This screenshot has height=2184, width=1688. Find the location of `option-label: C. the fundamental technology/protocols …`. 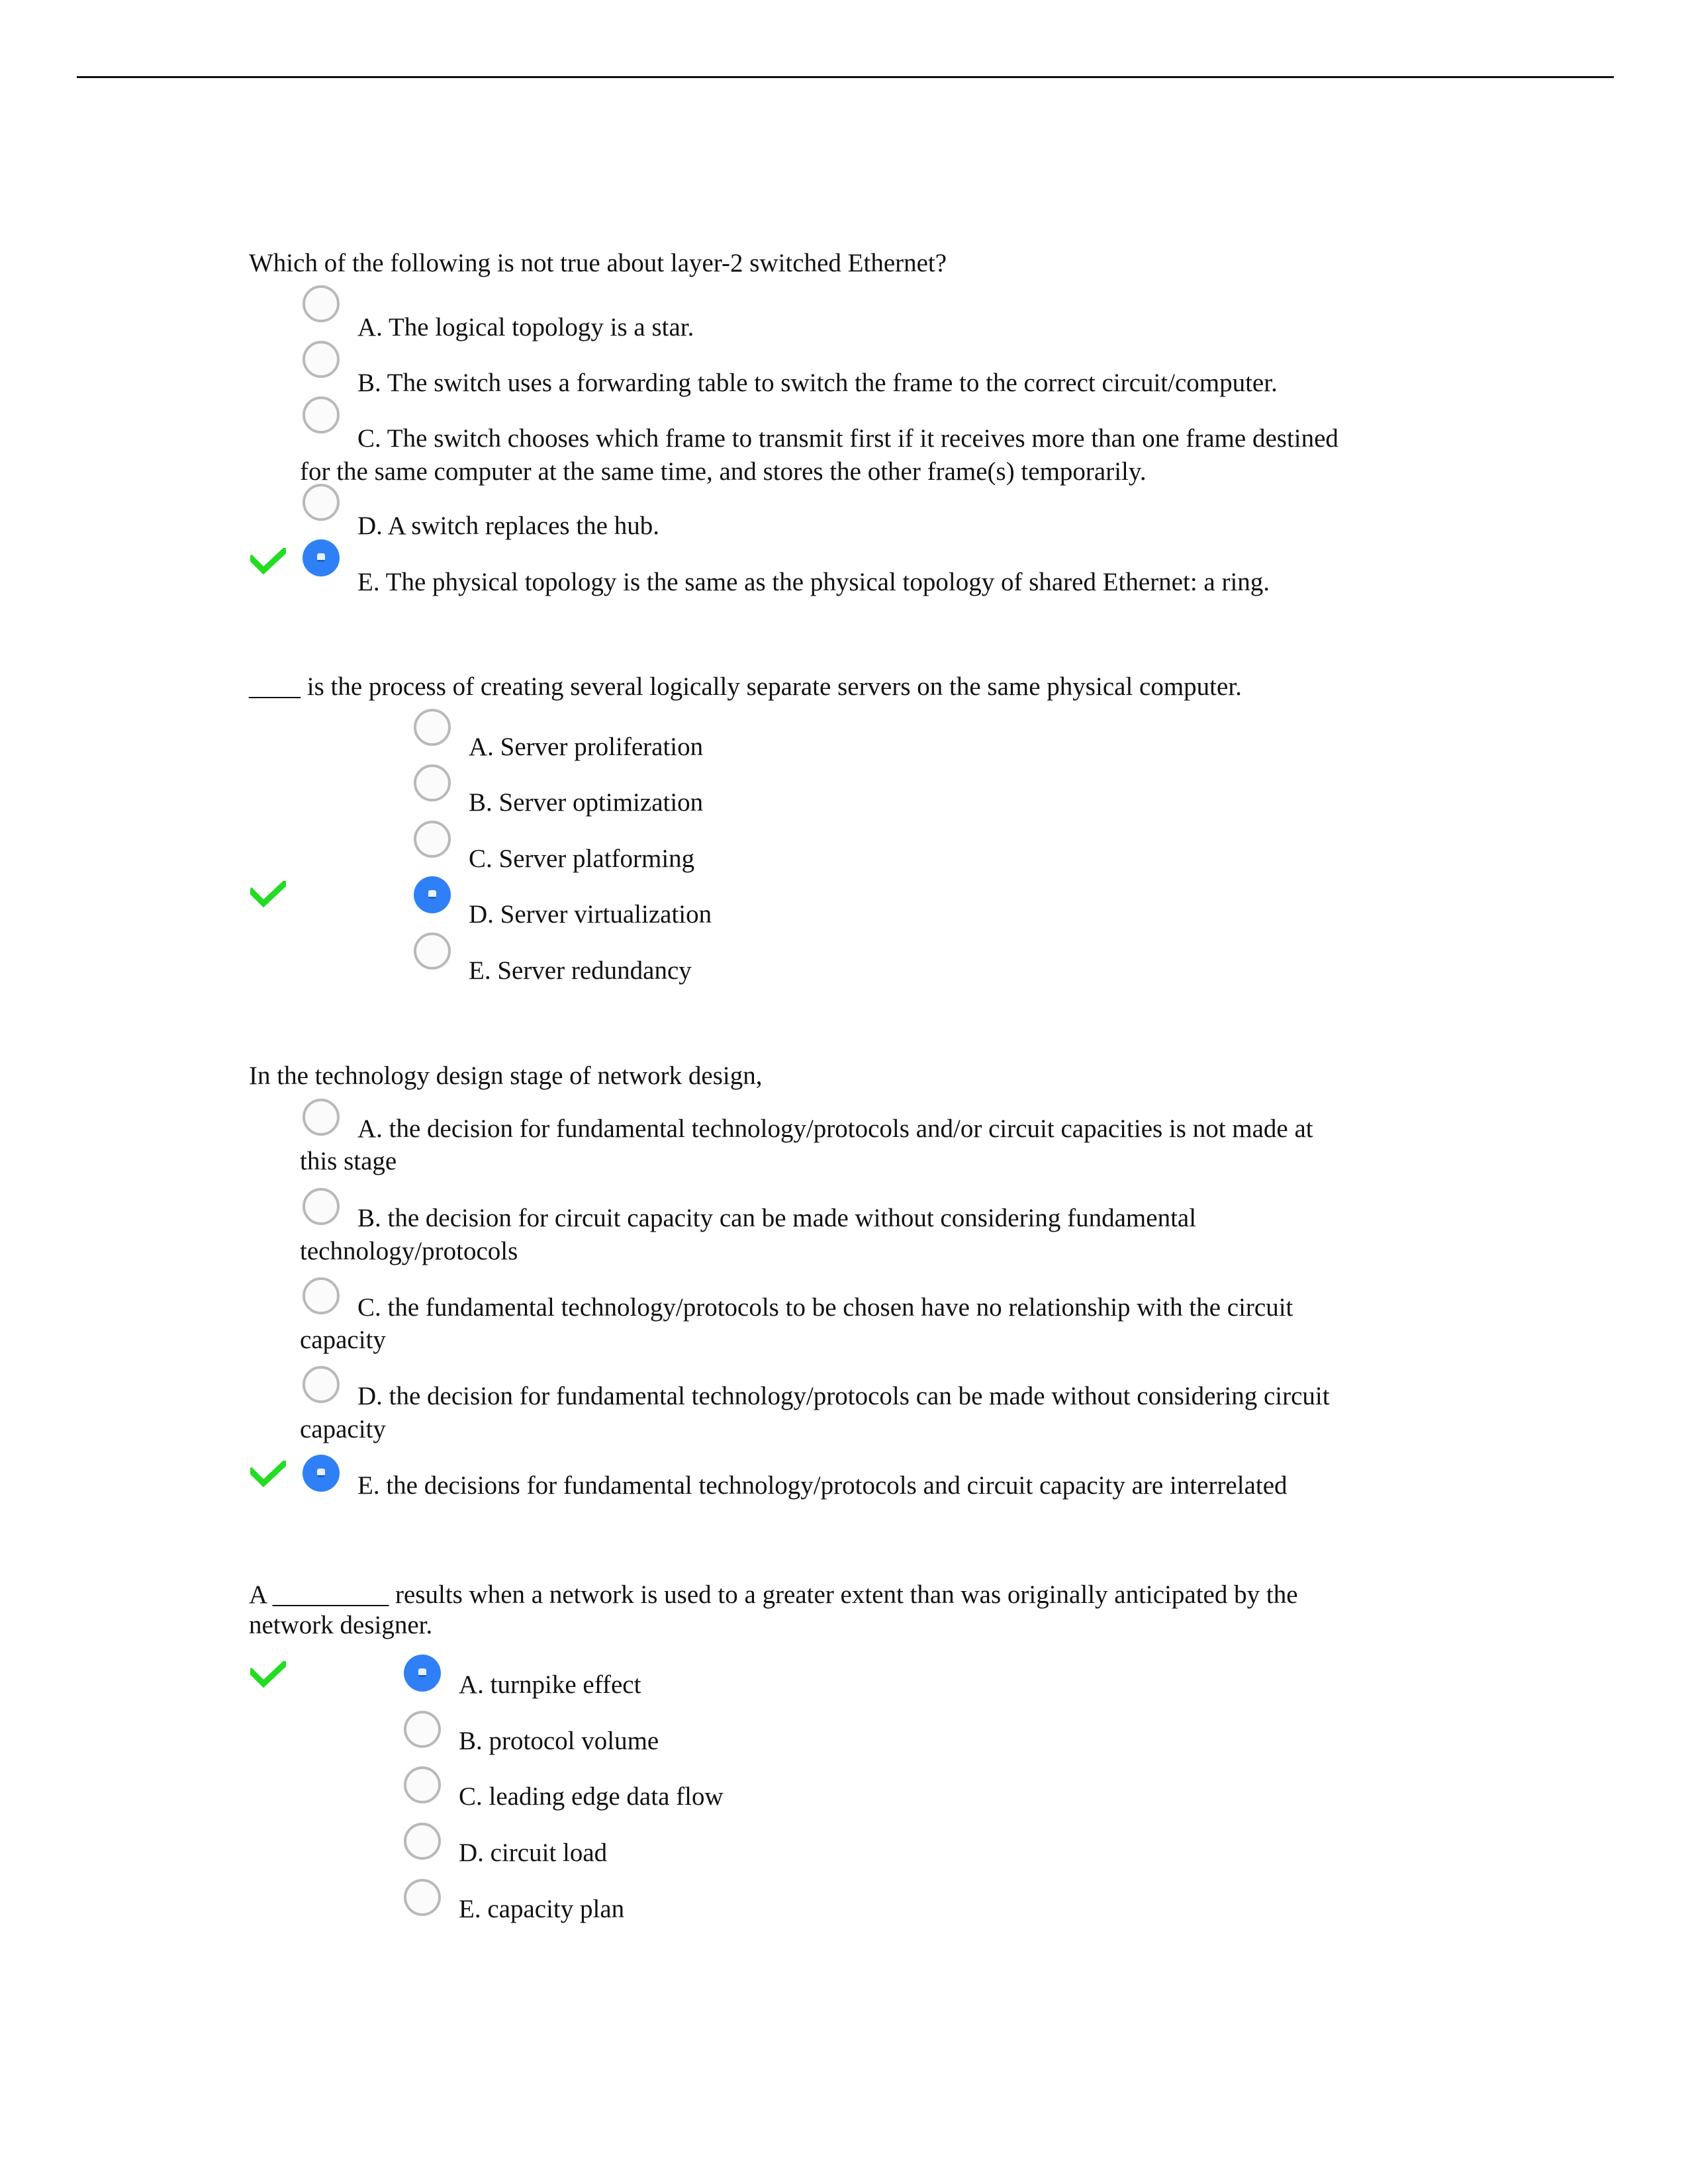

option-label: C. the fundamental technology/protocols … is located at coordinates (825, 1307).